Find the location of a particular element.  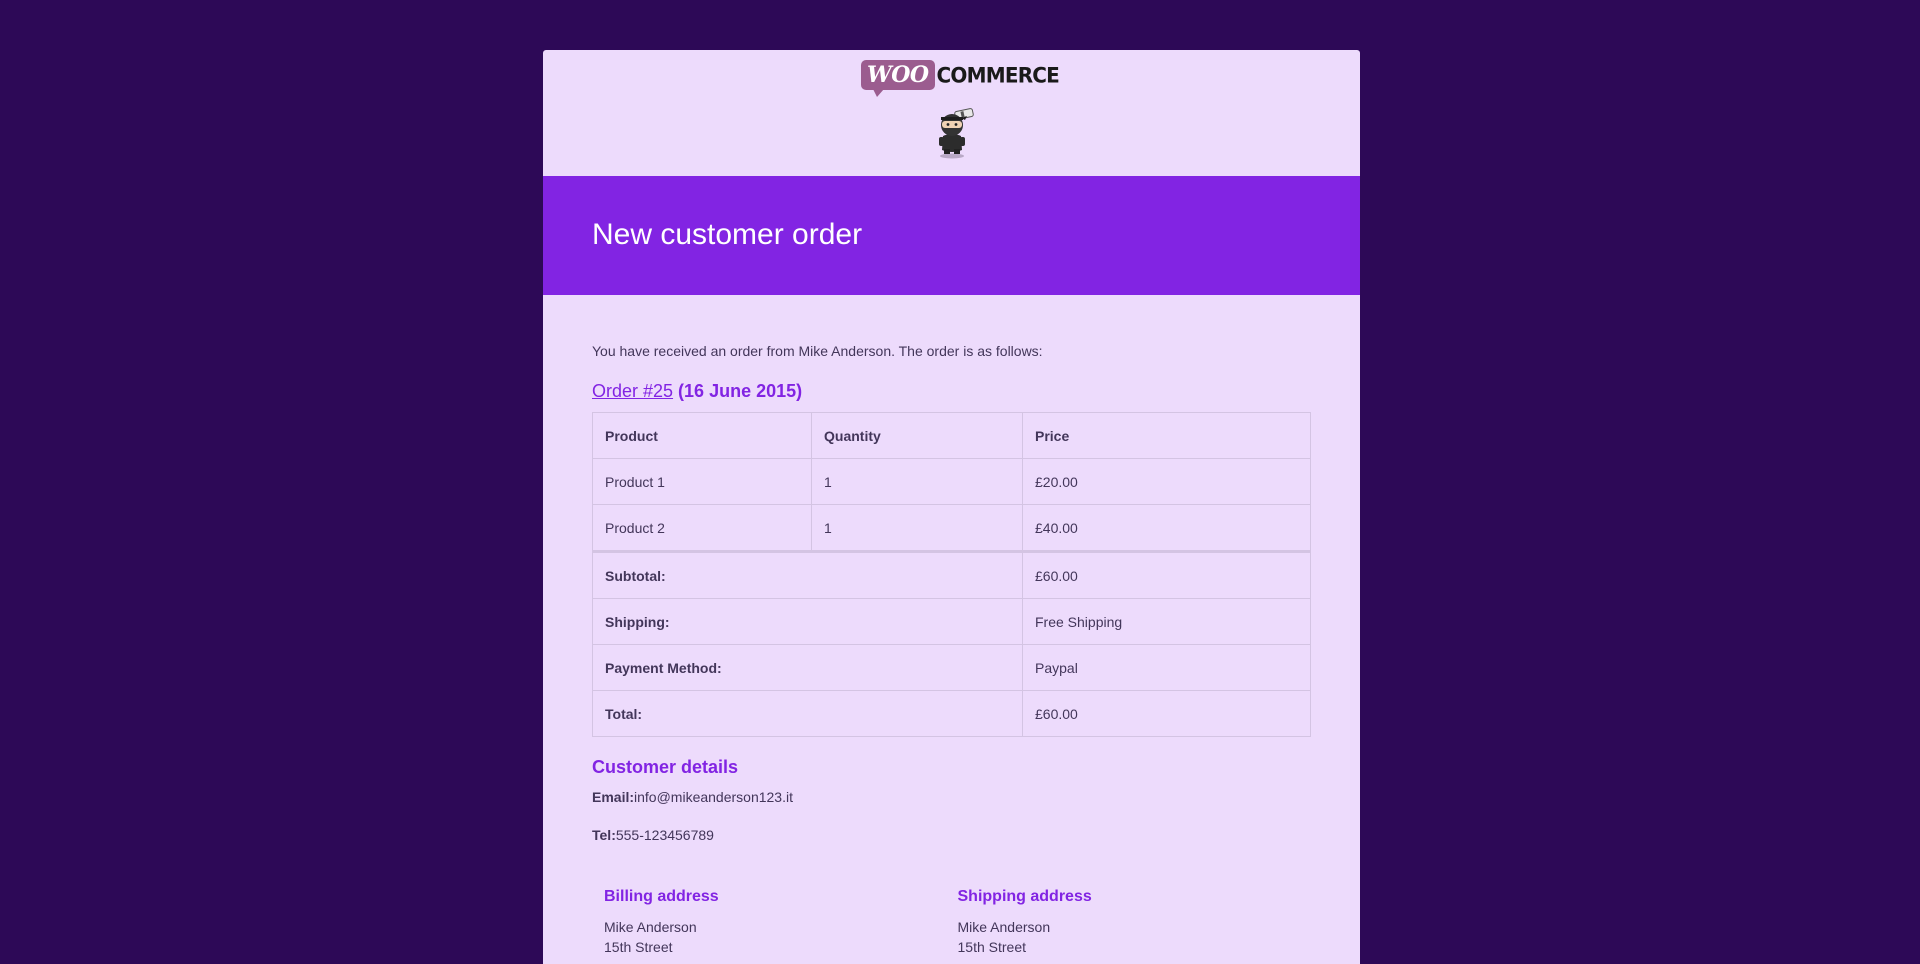

table-row: Product 1 1 £20.00 is located at coordinates (951, 481).